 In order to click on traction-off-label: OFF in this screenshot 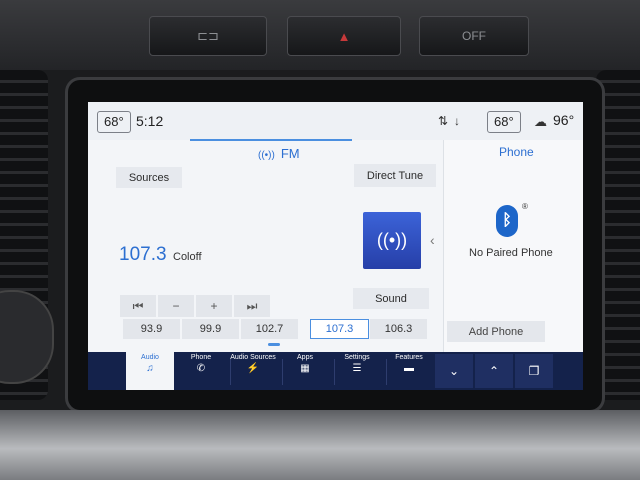, I will do `click(474, 36)`.